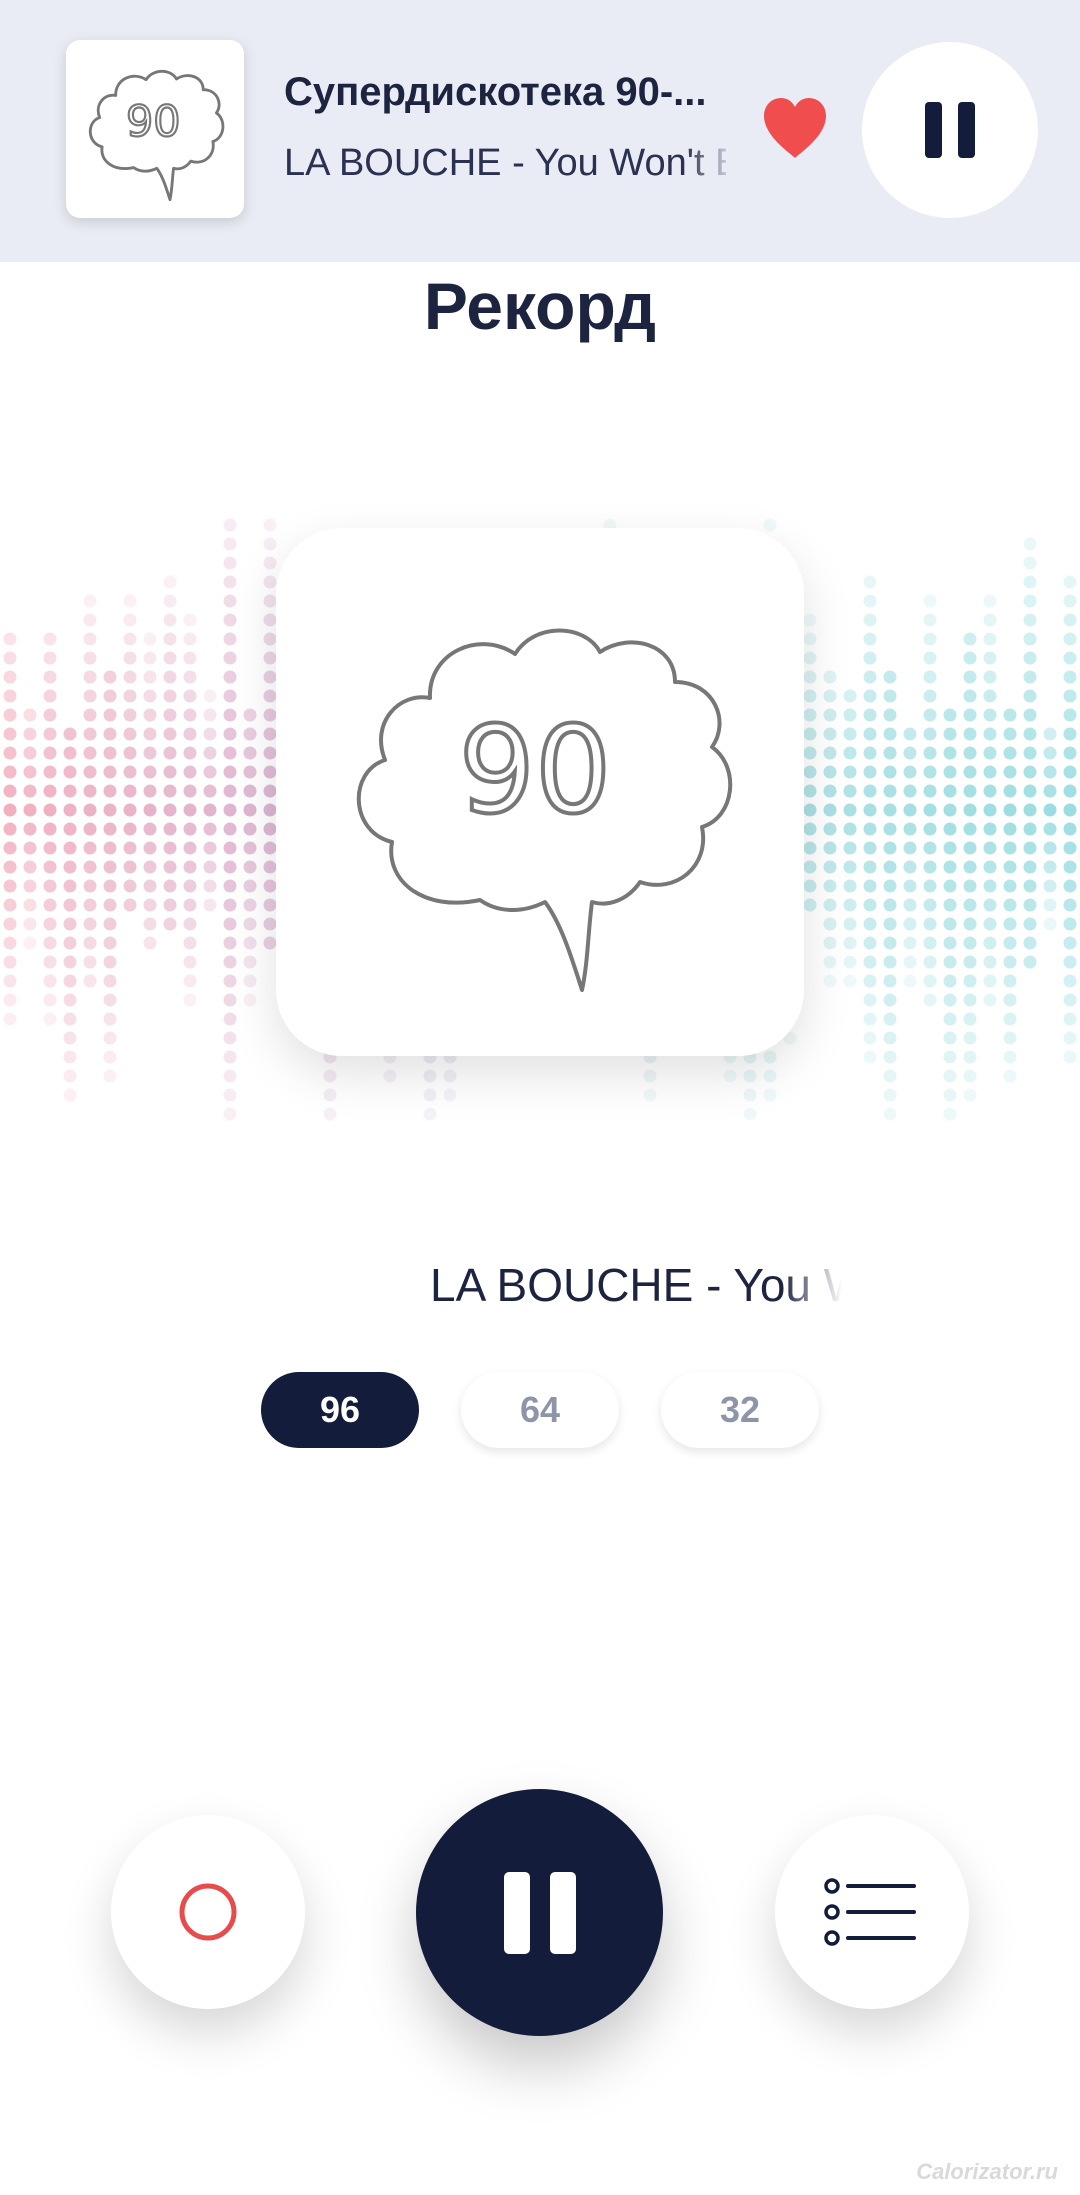  I want to click on play-pause-button, so click(539, 1912).